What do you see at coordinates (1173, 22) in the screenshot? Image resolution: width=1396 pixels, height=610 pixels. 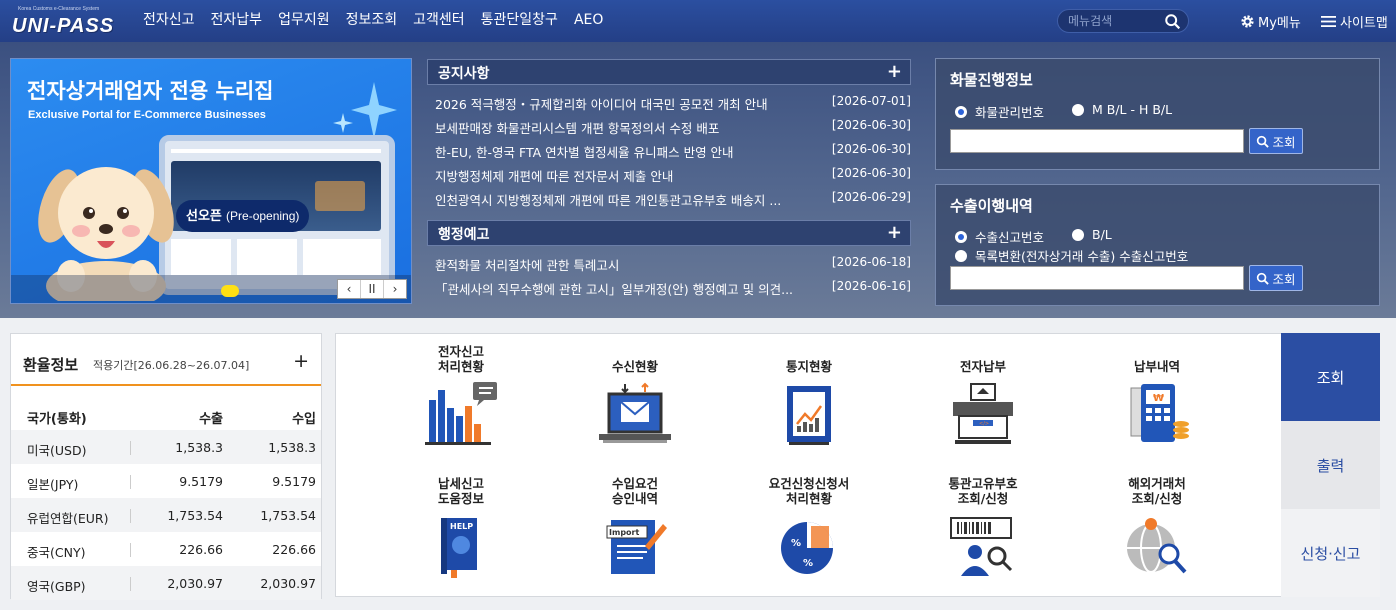 I see `search-icon` at bounding box center [1173, 22].